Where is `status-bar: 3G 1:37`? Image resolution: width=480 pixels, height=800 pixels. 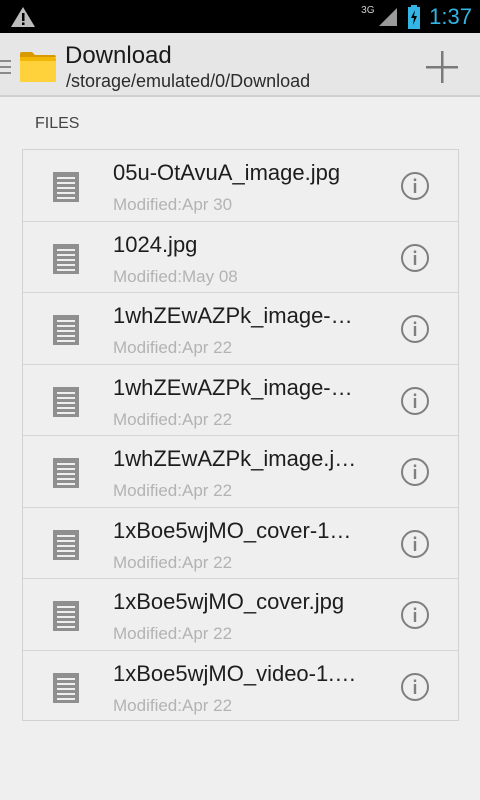 status-bar: 3G 1:37 is located at coordinates (240, 16).